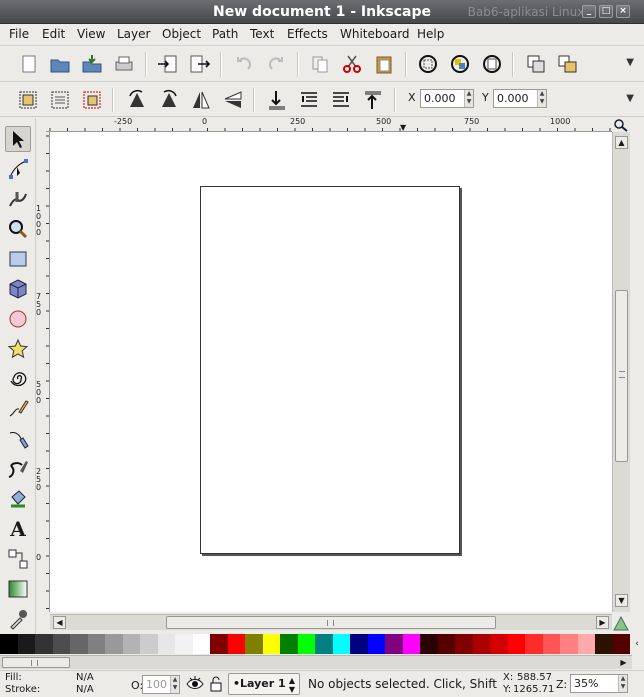 Image resolution: width=644 pixels, height=697 pixels. I want to click on new-document-icon, so click(29, 64).